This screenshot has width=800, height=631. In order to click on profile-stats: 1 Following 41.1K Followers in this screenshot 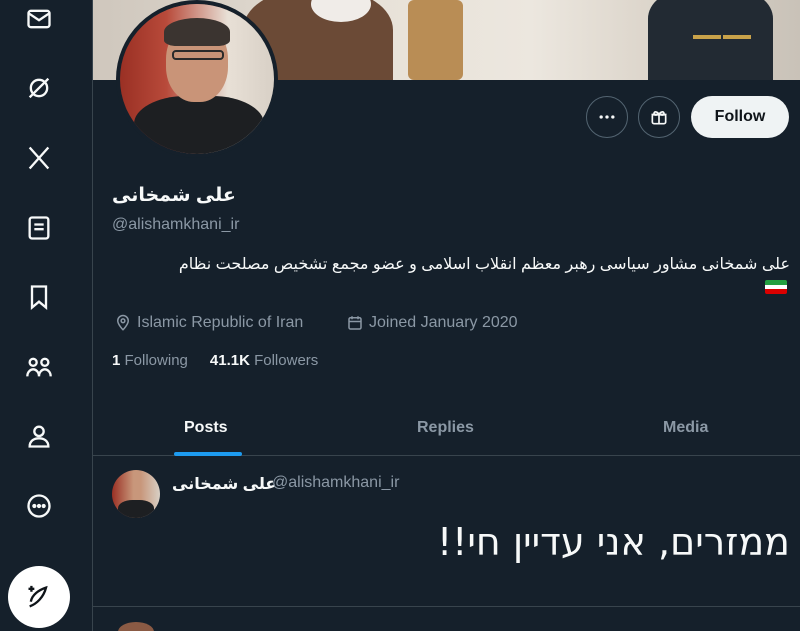, I will do `click(215, 360)`.